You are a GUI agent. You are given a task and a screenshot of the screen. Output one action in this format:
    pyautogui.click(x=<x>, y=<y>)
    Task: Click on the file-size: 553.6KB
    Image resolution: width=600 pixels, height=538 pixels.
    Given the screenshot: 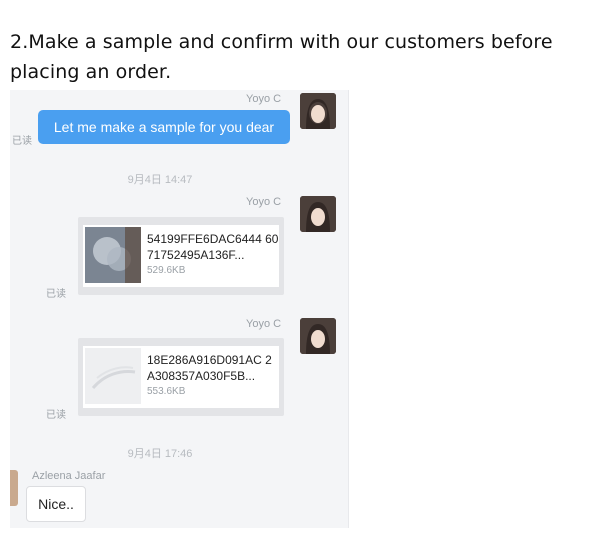 What is the action you would take?
    pyautogui.click(x=166, y=391)
    